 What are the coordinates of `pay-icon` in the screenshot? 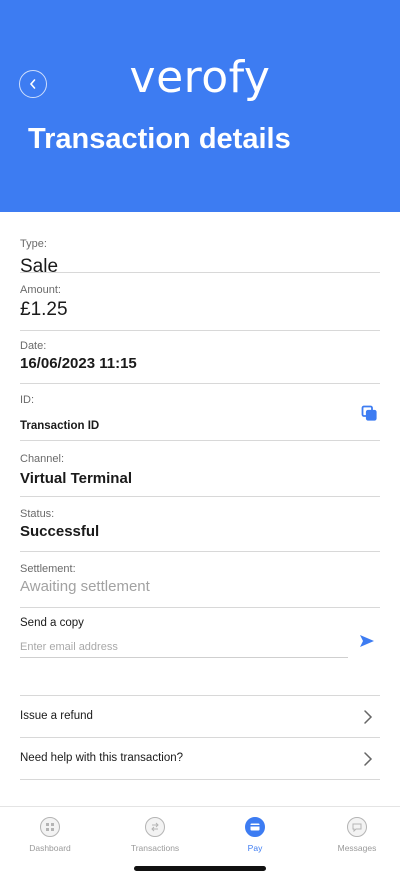 It's located at (255, 827).